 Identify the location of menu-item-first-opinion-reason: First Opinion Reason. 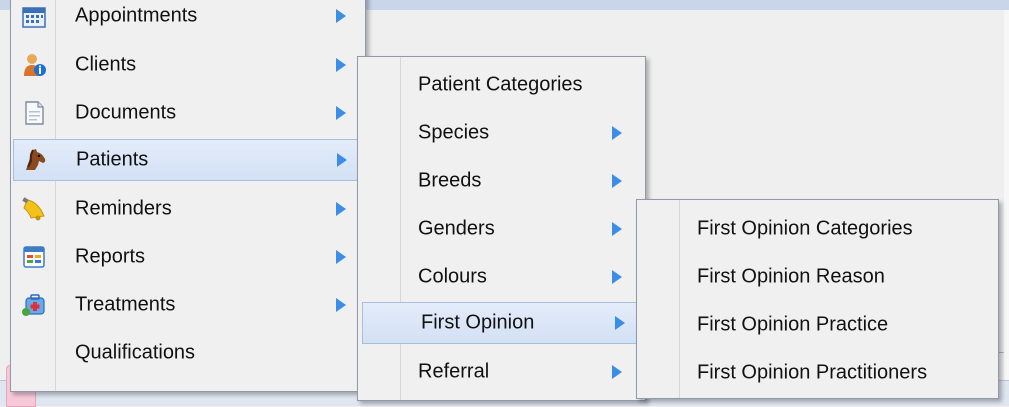
(817, 277).